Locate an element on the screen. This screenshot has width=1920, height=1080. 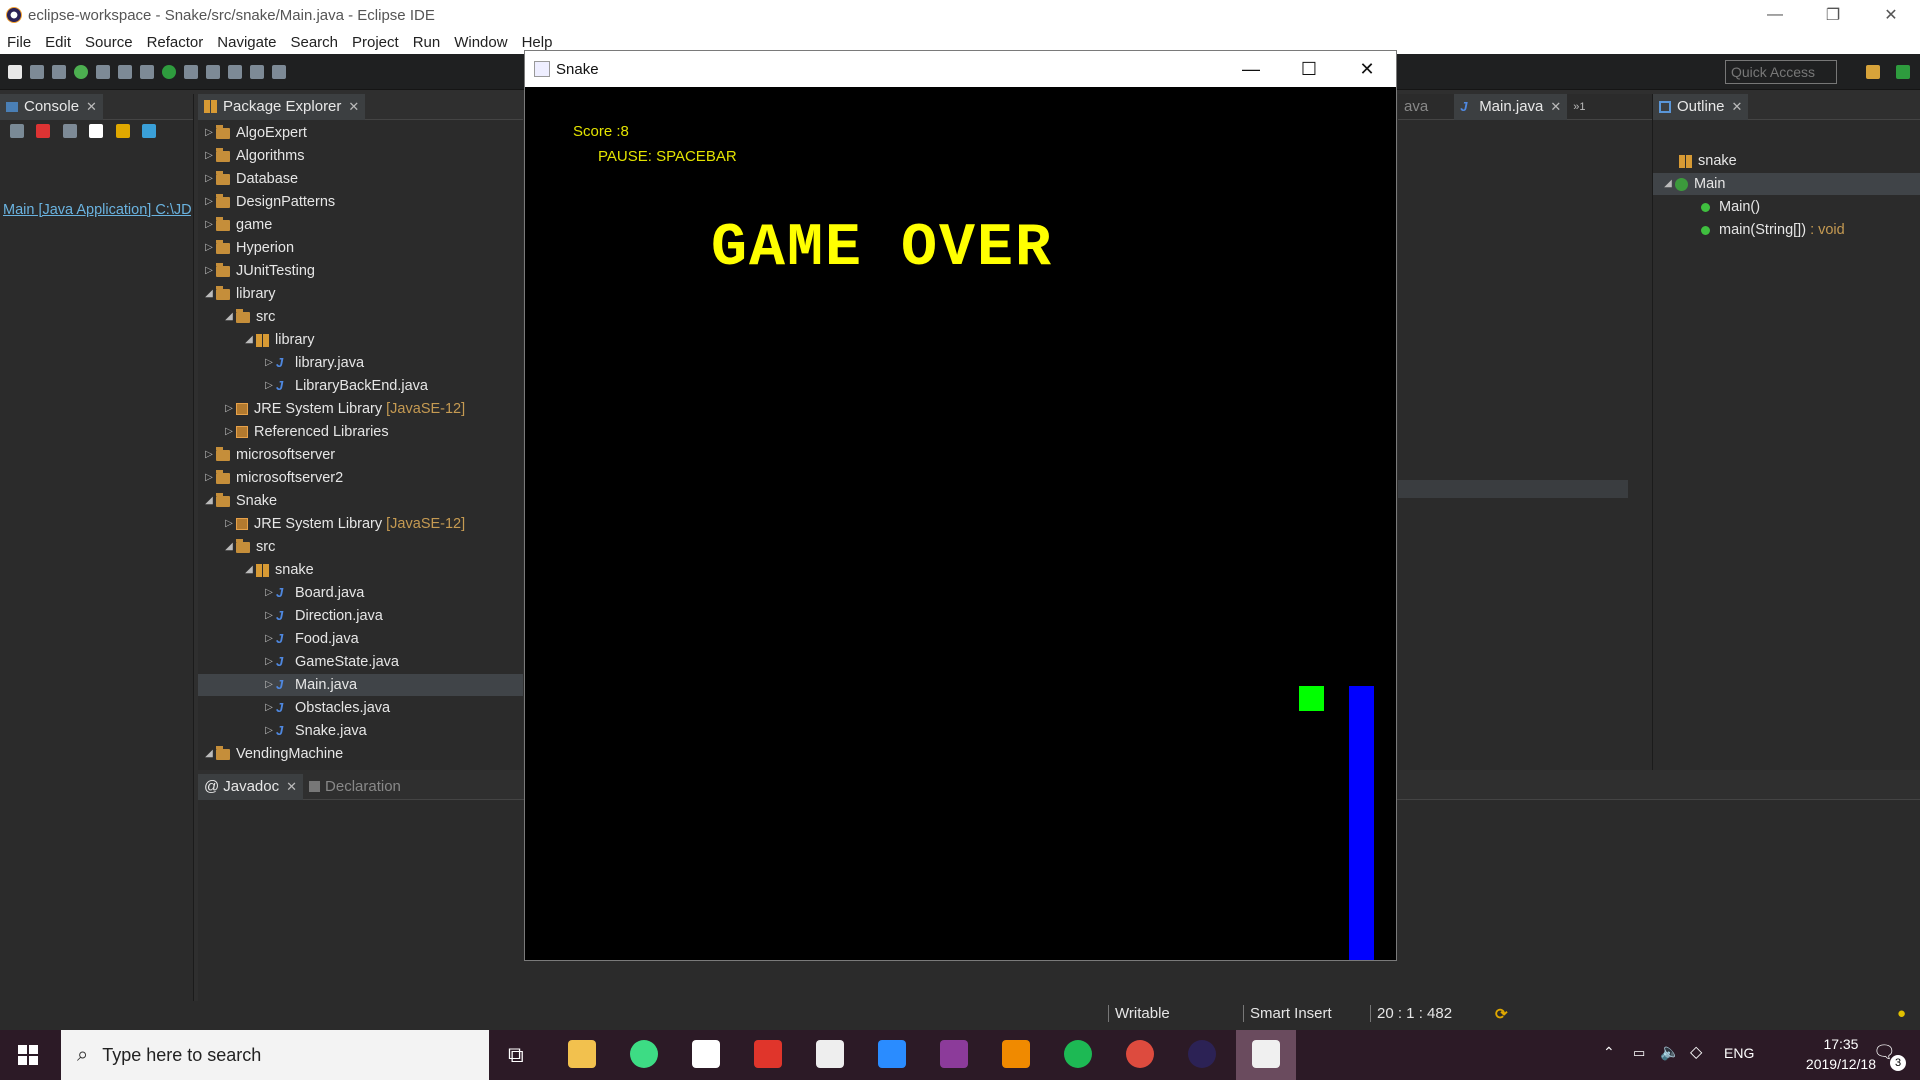
tree-item-microsoftserver: ▷ microsoftserver is located at coordinates (268, 455).